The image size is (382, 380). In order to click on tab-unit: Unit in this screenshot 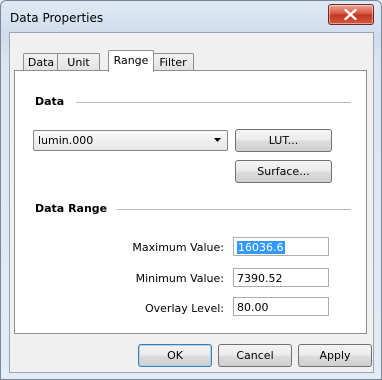, I will do `click(78, 62)`.